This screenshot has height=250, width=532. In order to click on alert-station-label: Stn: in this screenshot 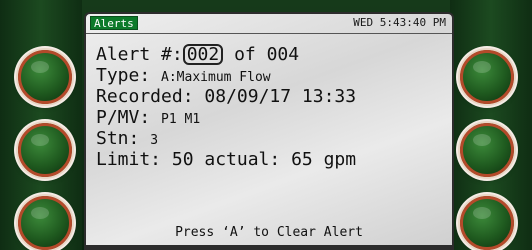, I will do `click(118, 138)`.